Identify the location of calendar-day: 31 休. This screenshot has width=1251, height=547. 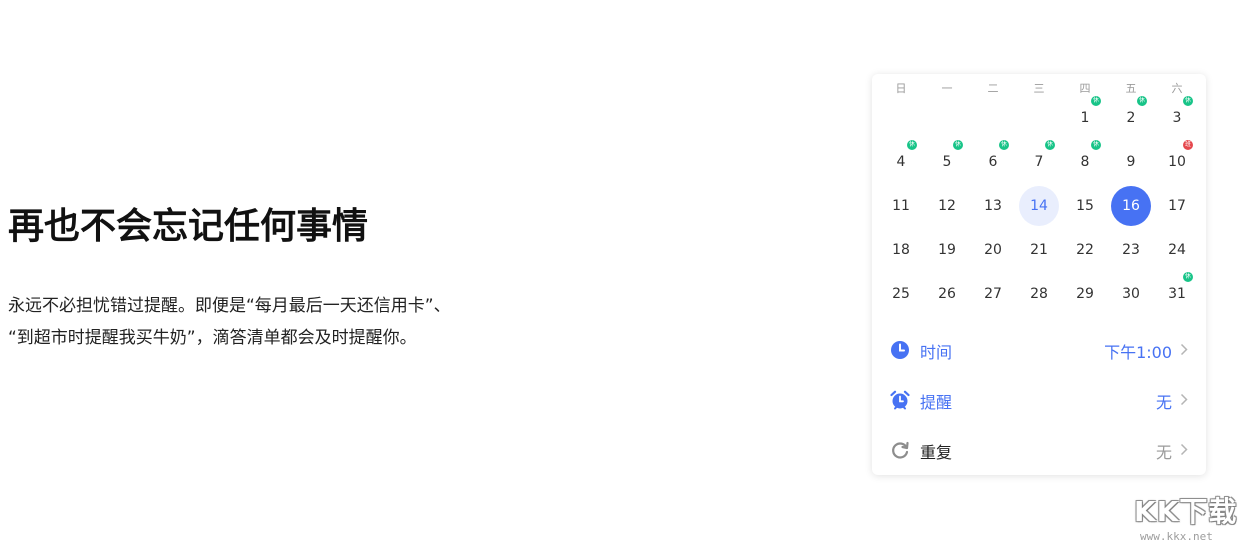
(1177, 294).